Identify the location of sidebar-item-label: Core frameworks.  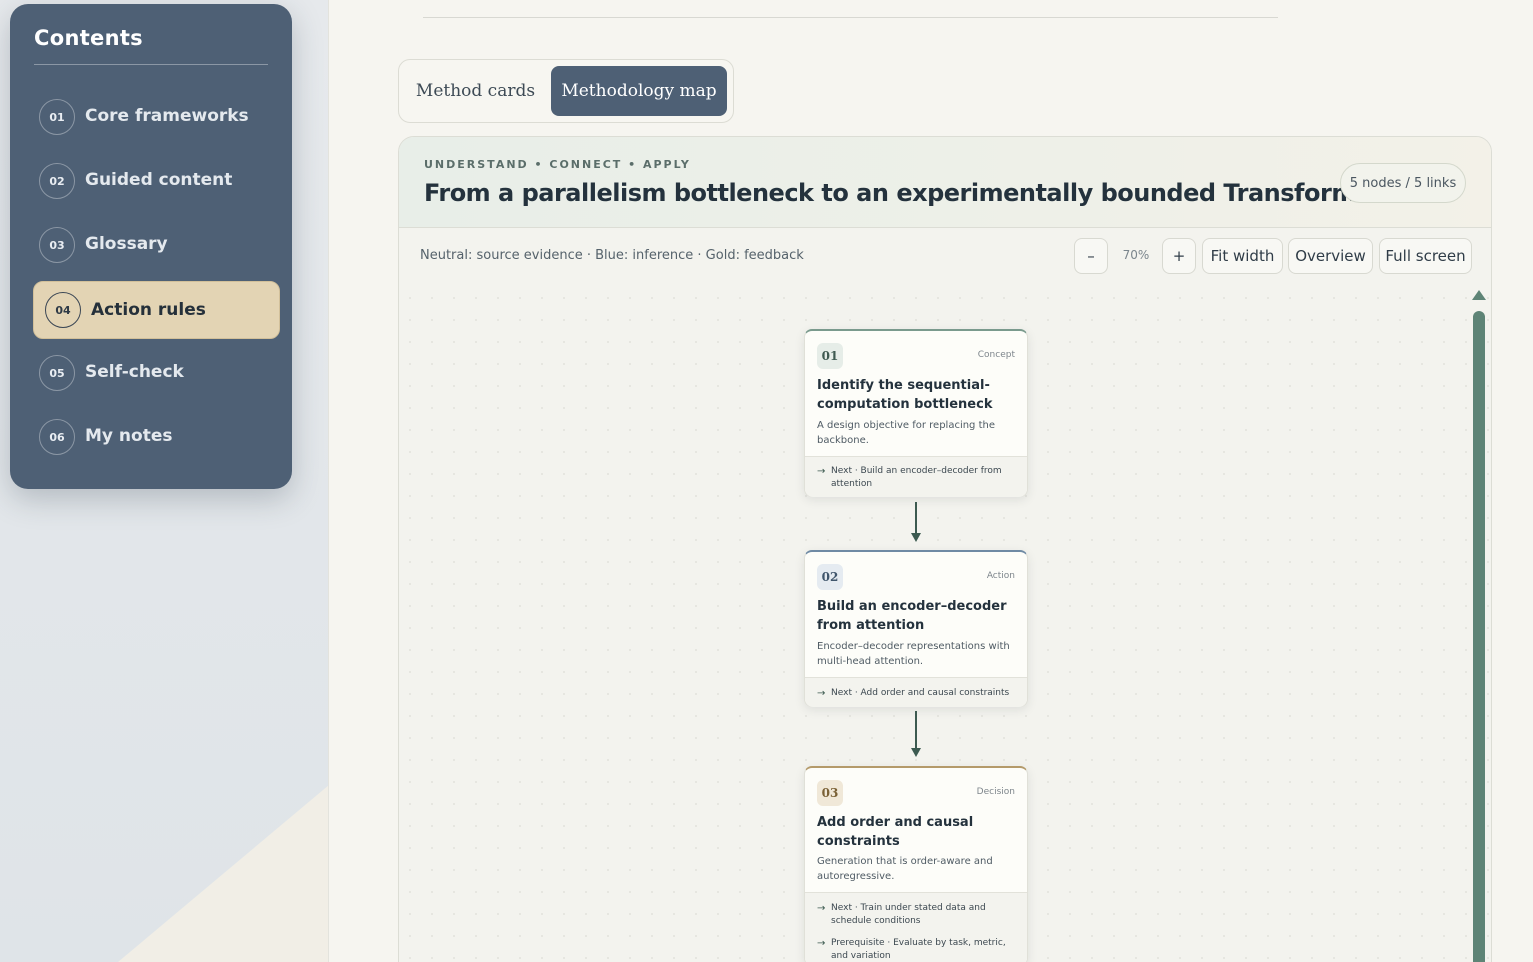
(167, 116).